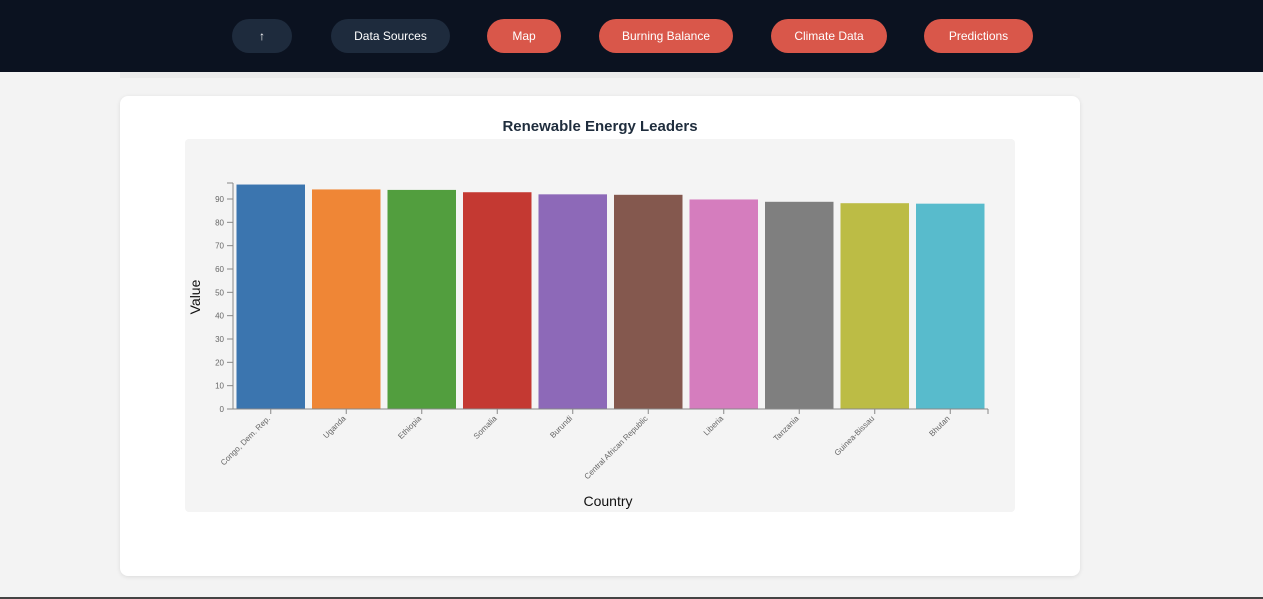  Describe the element at coordinates (219, 292) in the screenshot. I see `y-tick-label: 50` at that location.